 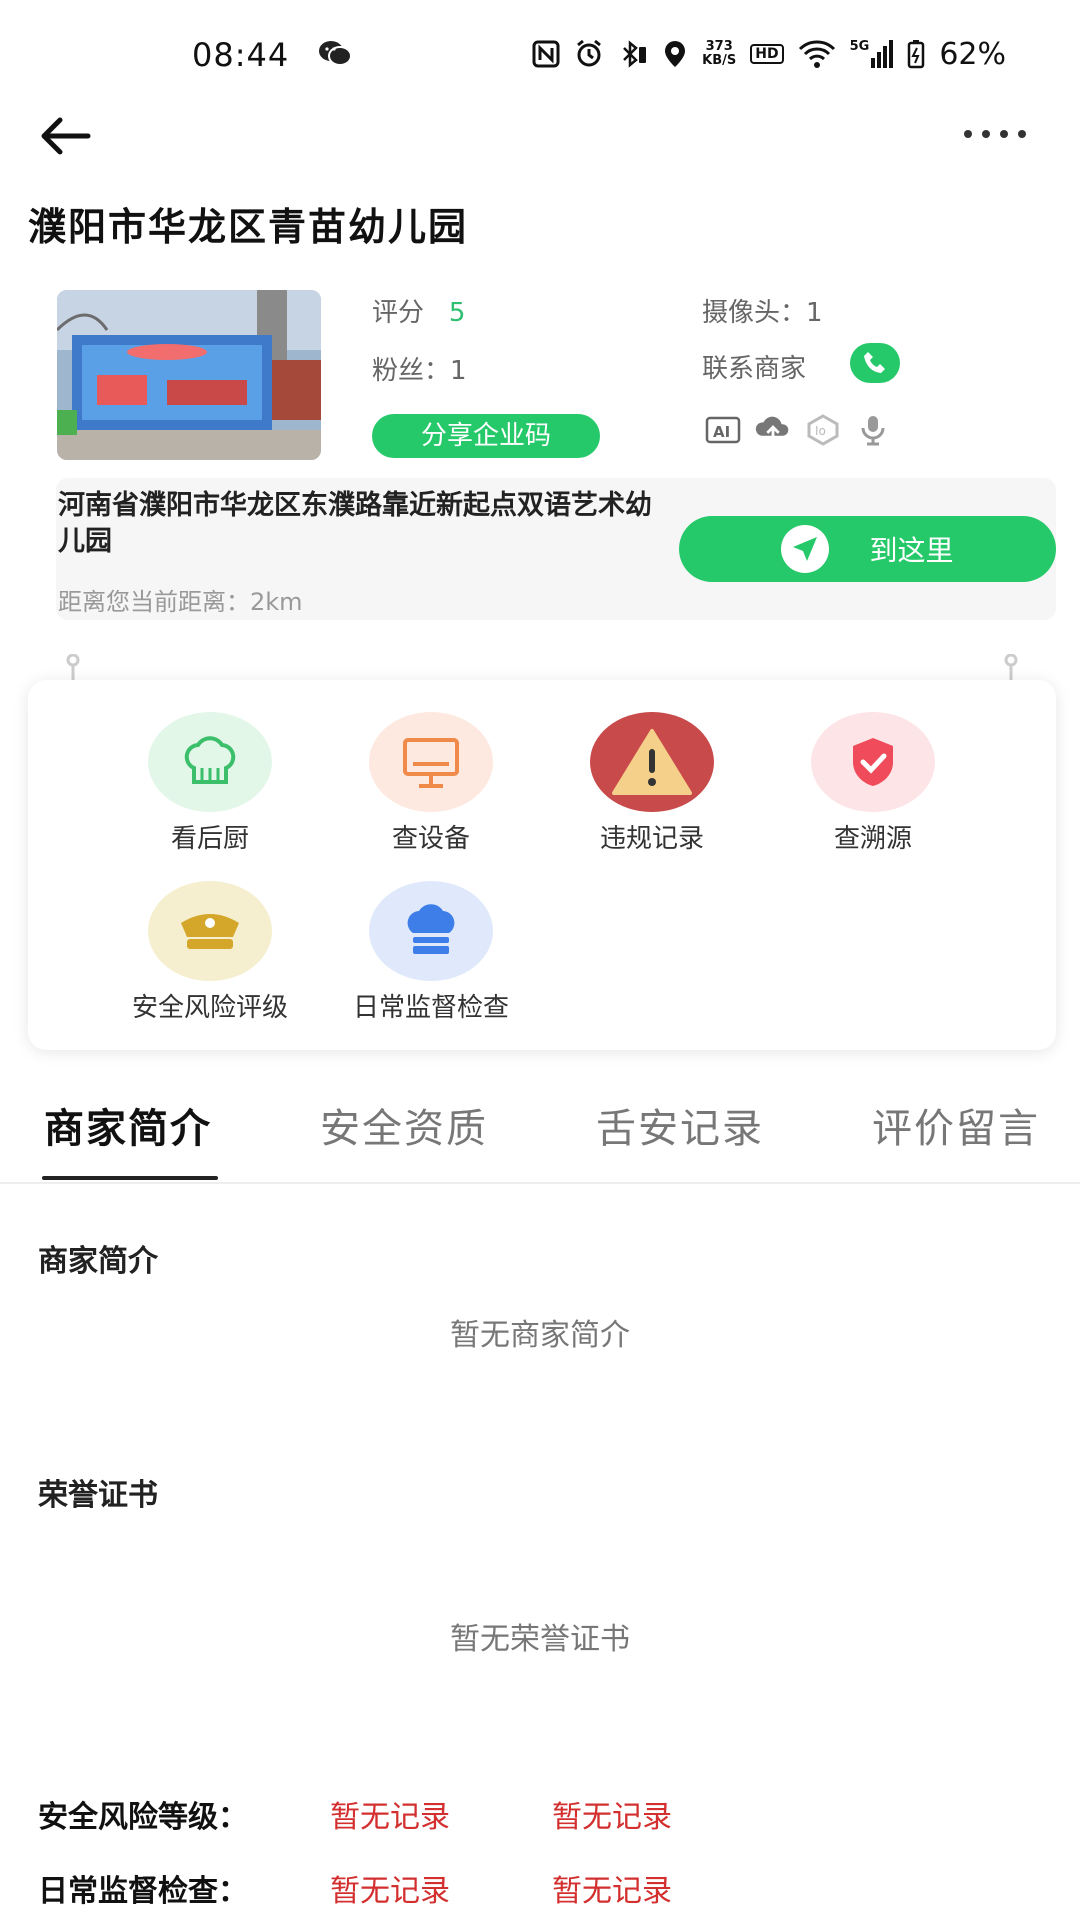 I want to click on score-label: 评分 5, so click(x=419, y=313).